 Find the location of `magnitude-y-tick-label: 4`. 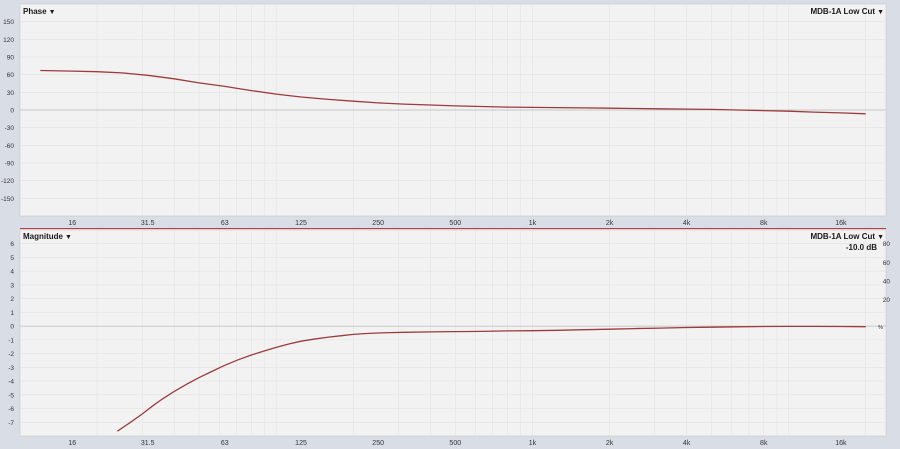

magnitude-y-tick-label: 4 is located at coordinates (12, 272).